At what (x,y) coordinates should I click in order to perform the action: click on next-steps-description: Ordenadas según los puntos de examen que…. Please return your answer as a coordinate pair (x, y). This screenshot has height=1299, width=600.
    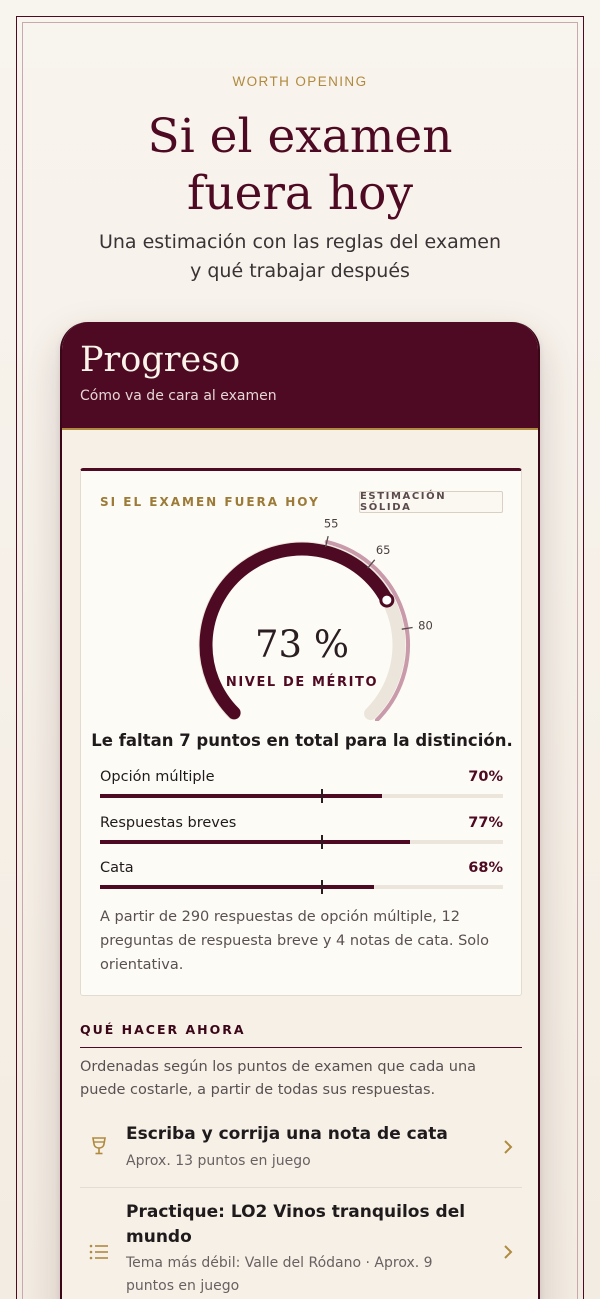
    Looking at the image, I should click on (278, 1078).